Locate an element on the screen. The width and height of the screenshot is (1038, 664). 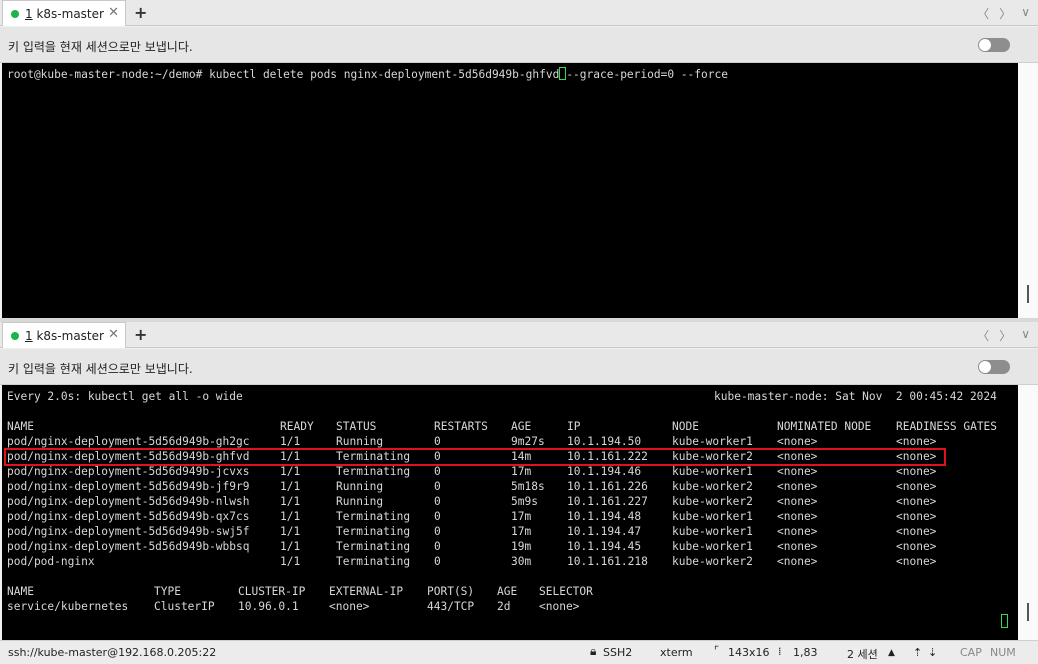
table-cell: 5m9s is located at coordinates (524, 501).